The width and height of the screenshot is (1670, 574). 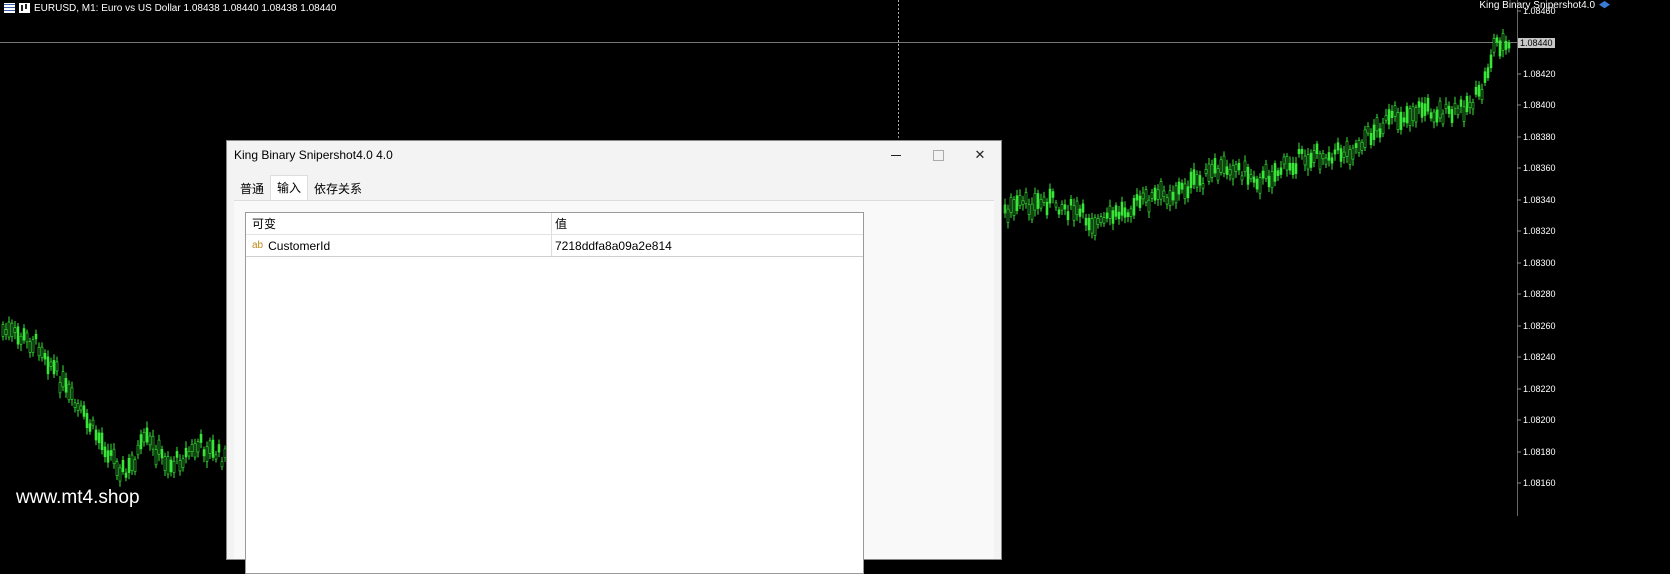 What do you see at coordinates (258, 245) in the screenshot?
I see `string-type-icon: ab` at bounding box center [258, 245].